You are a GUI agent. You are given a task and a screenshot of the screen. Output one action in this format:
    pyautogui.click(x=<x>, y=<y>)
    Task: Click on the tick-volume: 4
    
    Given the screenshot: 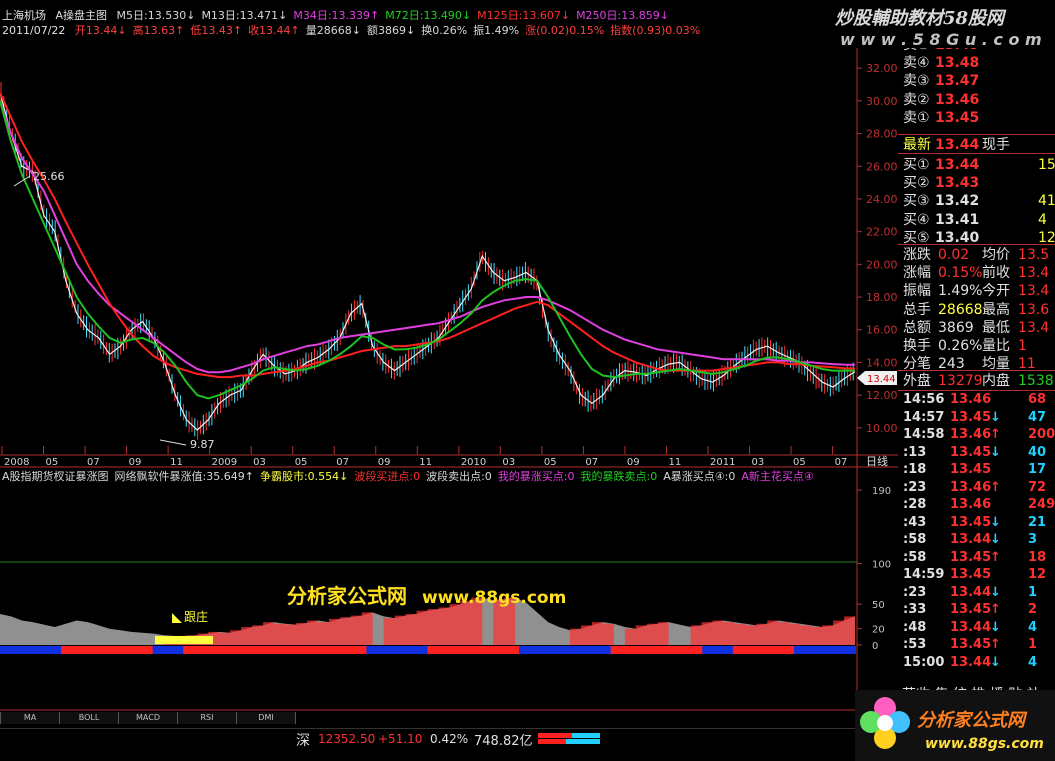 What is the action you would take?
    pyautogui.click(x=1033, y=662)
    